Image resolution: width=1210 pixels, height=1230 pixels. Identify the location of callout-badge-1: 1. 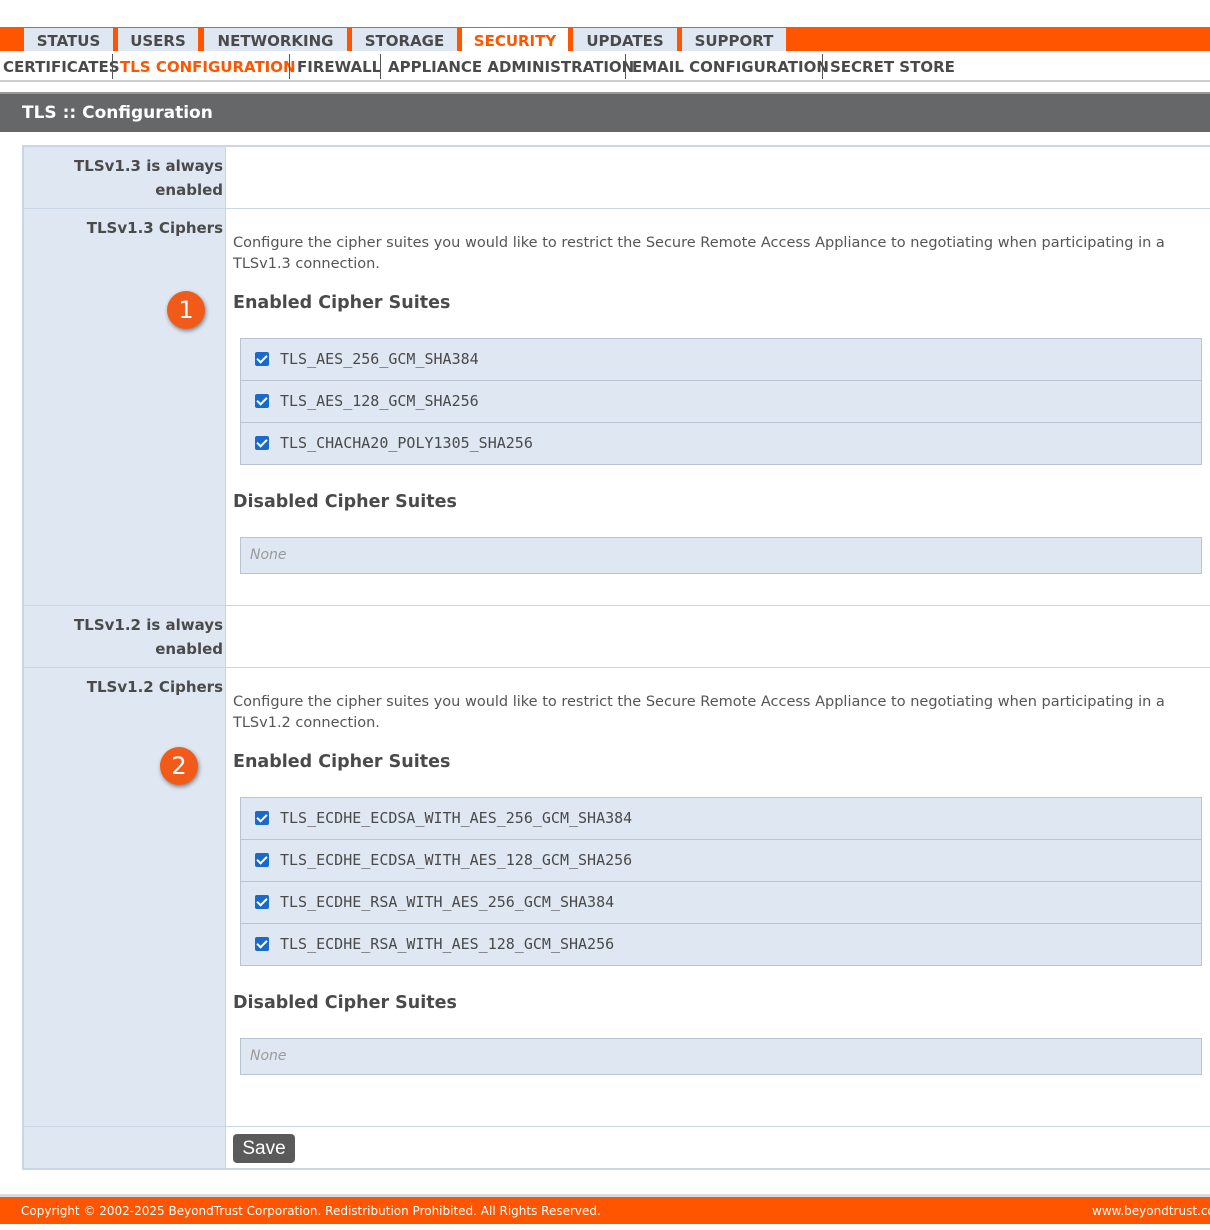
(186, 310).